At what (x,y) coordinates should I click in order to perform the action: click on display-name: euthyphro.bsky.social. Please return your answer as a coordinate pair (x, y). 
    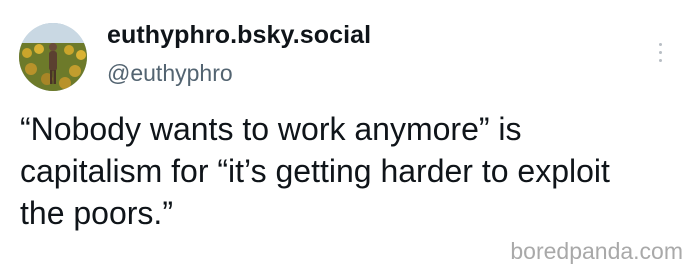
    Looking at the image, I should click on (239, 35).